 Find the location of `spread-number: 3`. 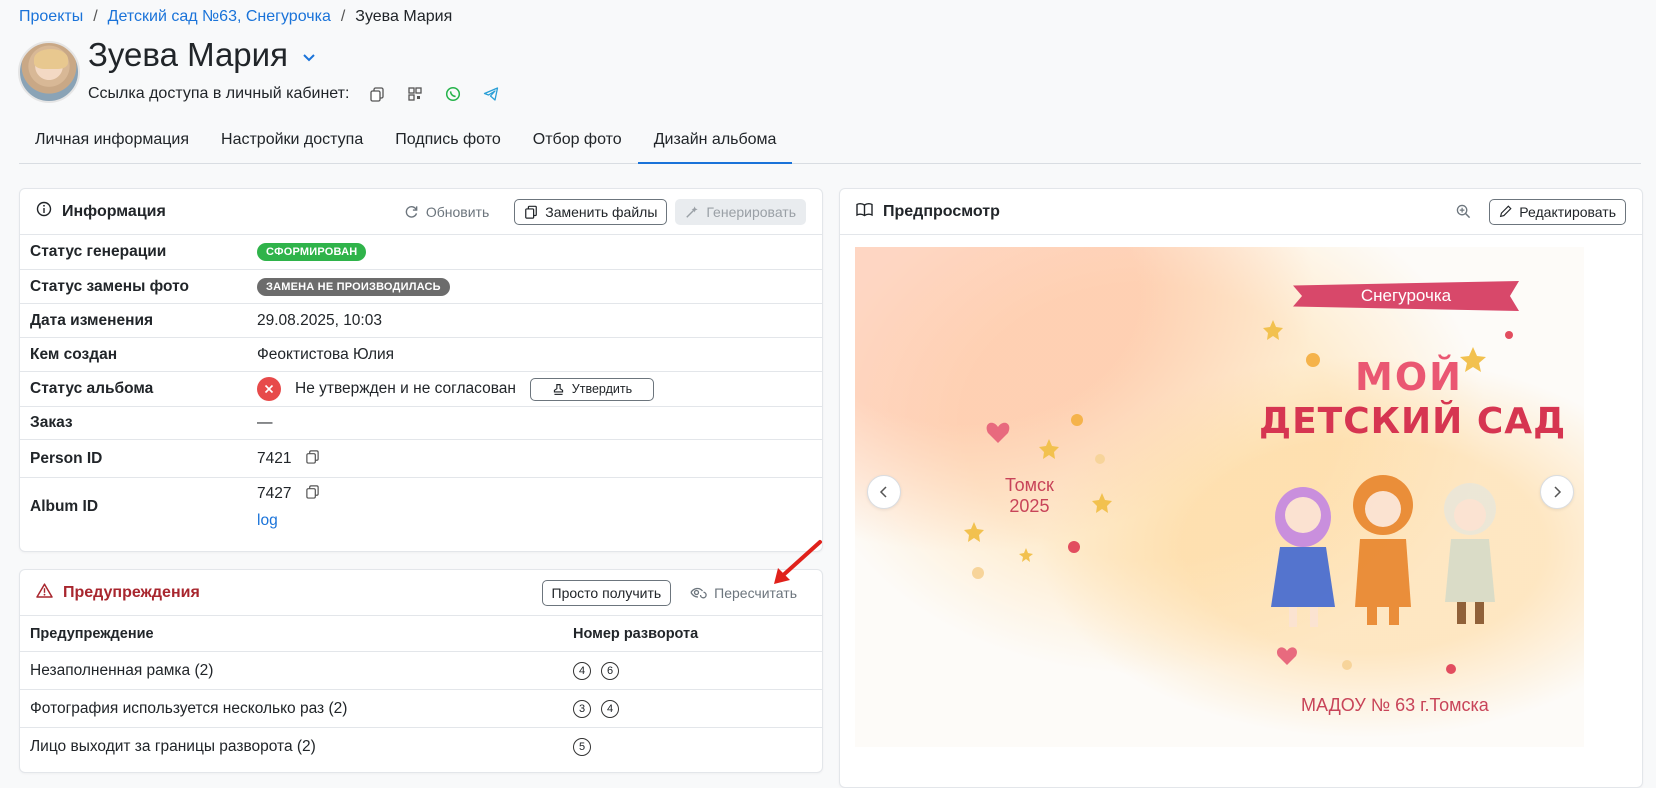

spread-number: 3 is located at coordinates (582, 708).